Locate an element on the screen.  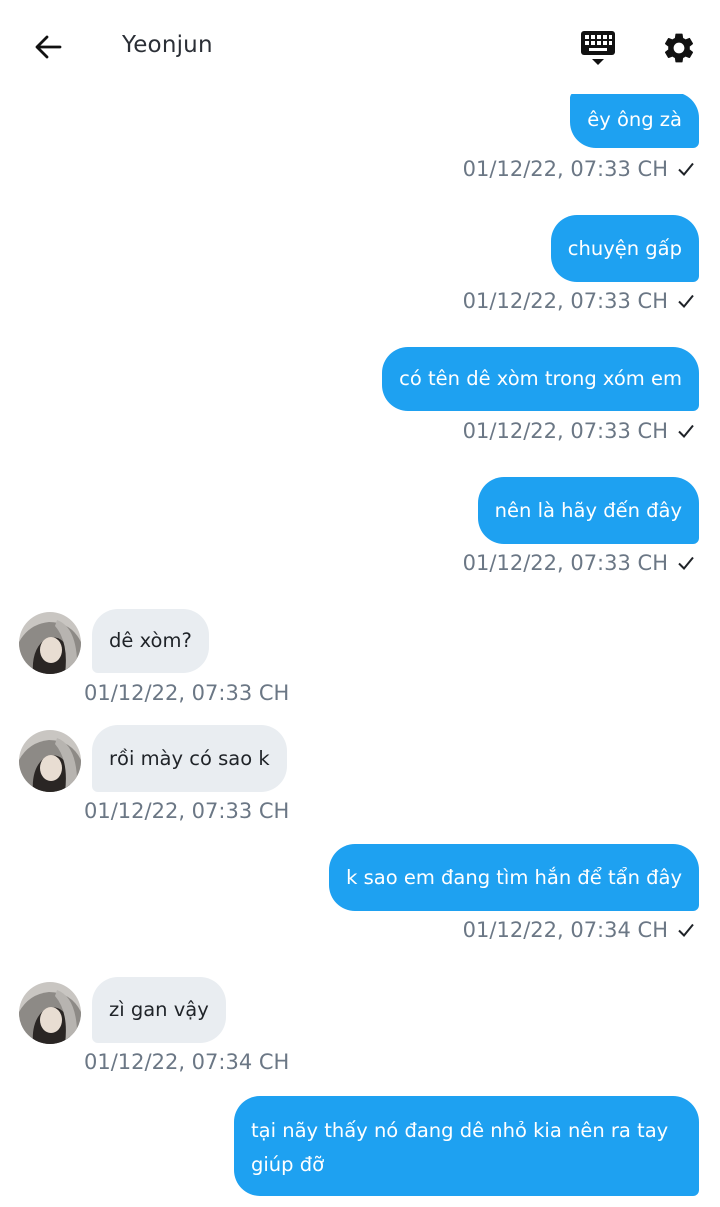
outgoing-message-bubble: k sao em đang tìm hắn để tẩn đây is located at coordinates (514, 877).